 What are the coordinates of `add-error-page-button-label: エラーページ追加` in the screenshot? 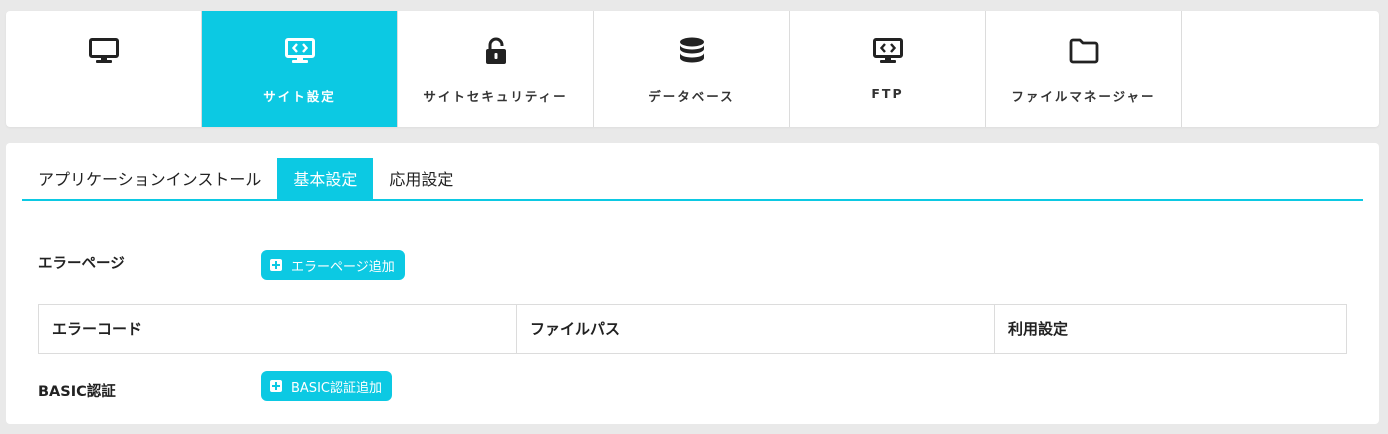 It's located at (343, 267).